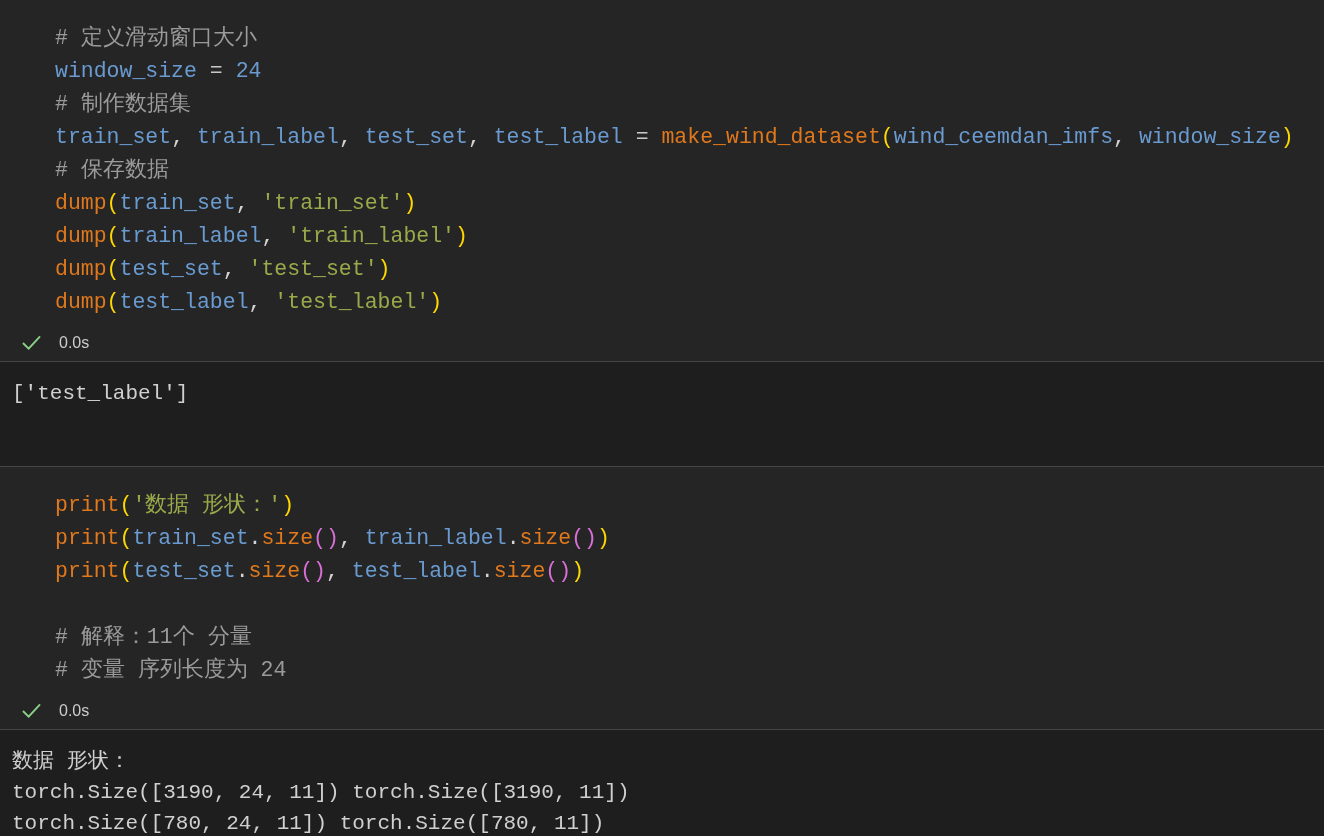  Describe the element at coordinates (112, 170) in the screenshot. I see `code-line: # 保存数据` at that location.